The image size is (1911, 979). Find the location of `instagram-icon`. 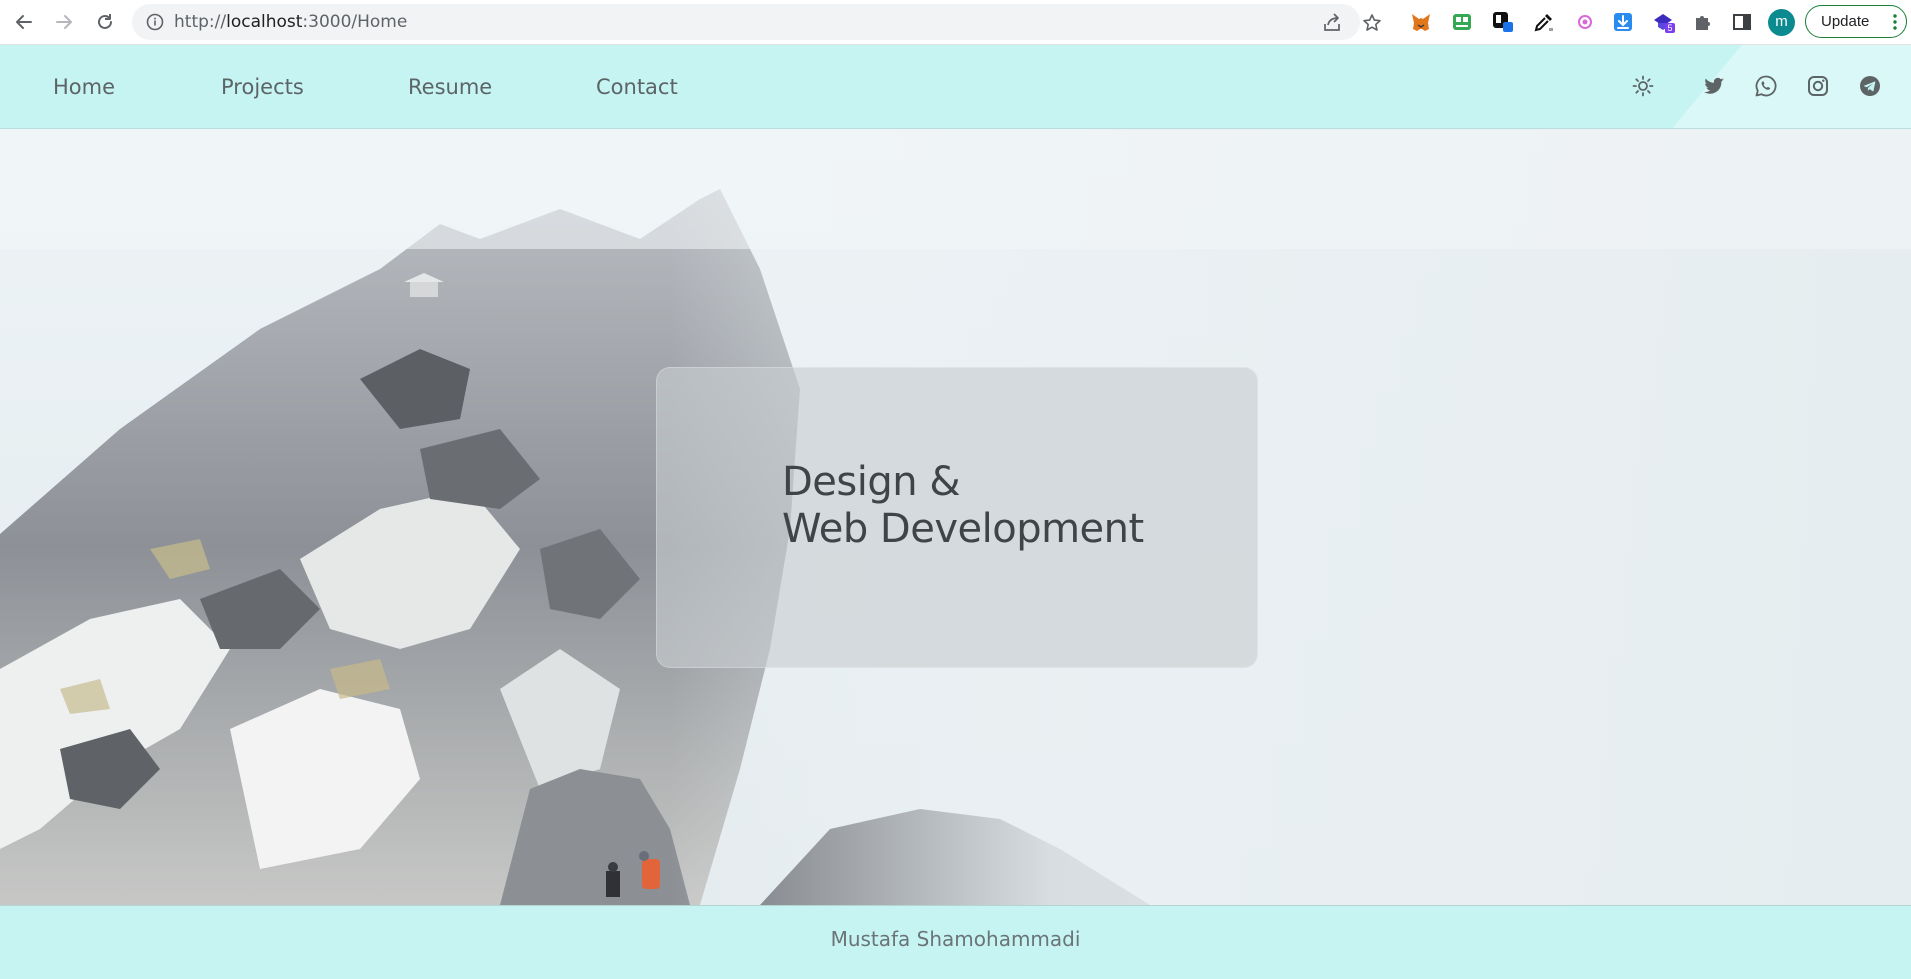

instagram-icon is located at coordinates (1818, 86).